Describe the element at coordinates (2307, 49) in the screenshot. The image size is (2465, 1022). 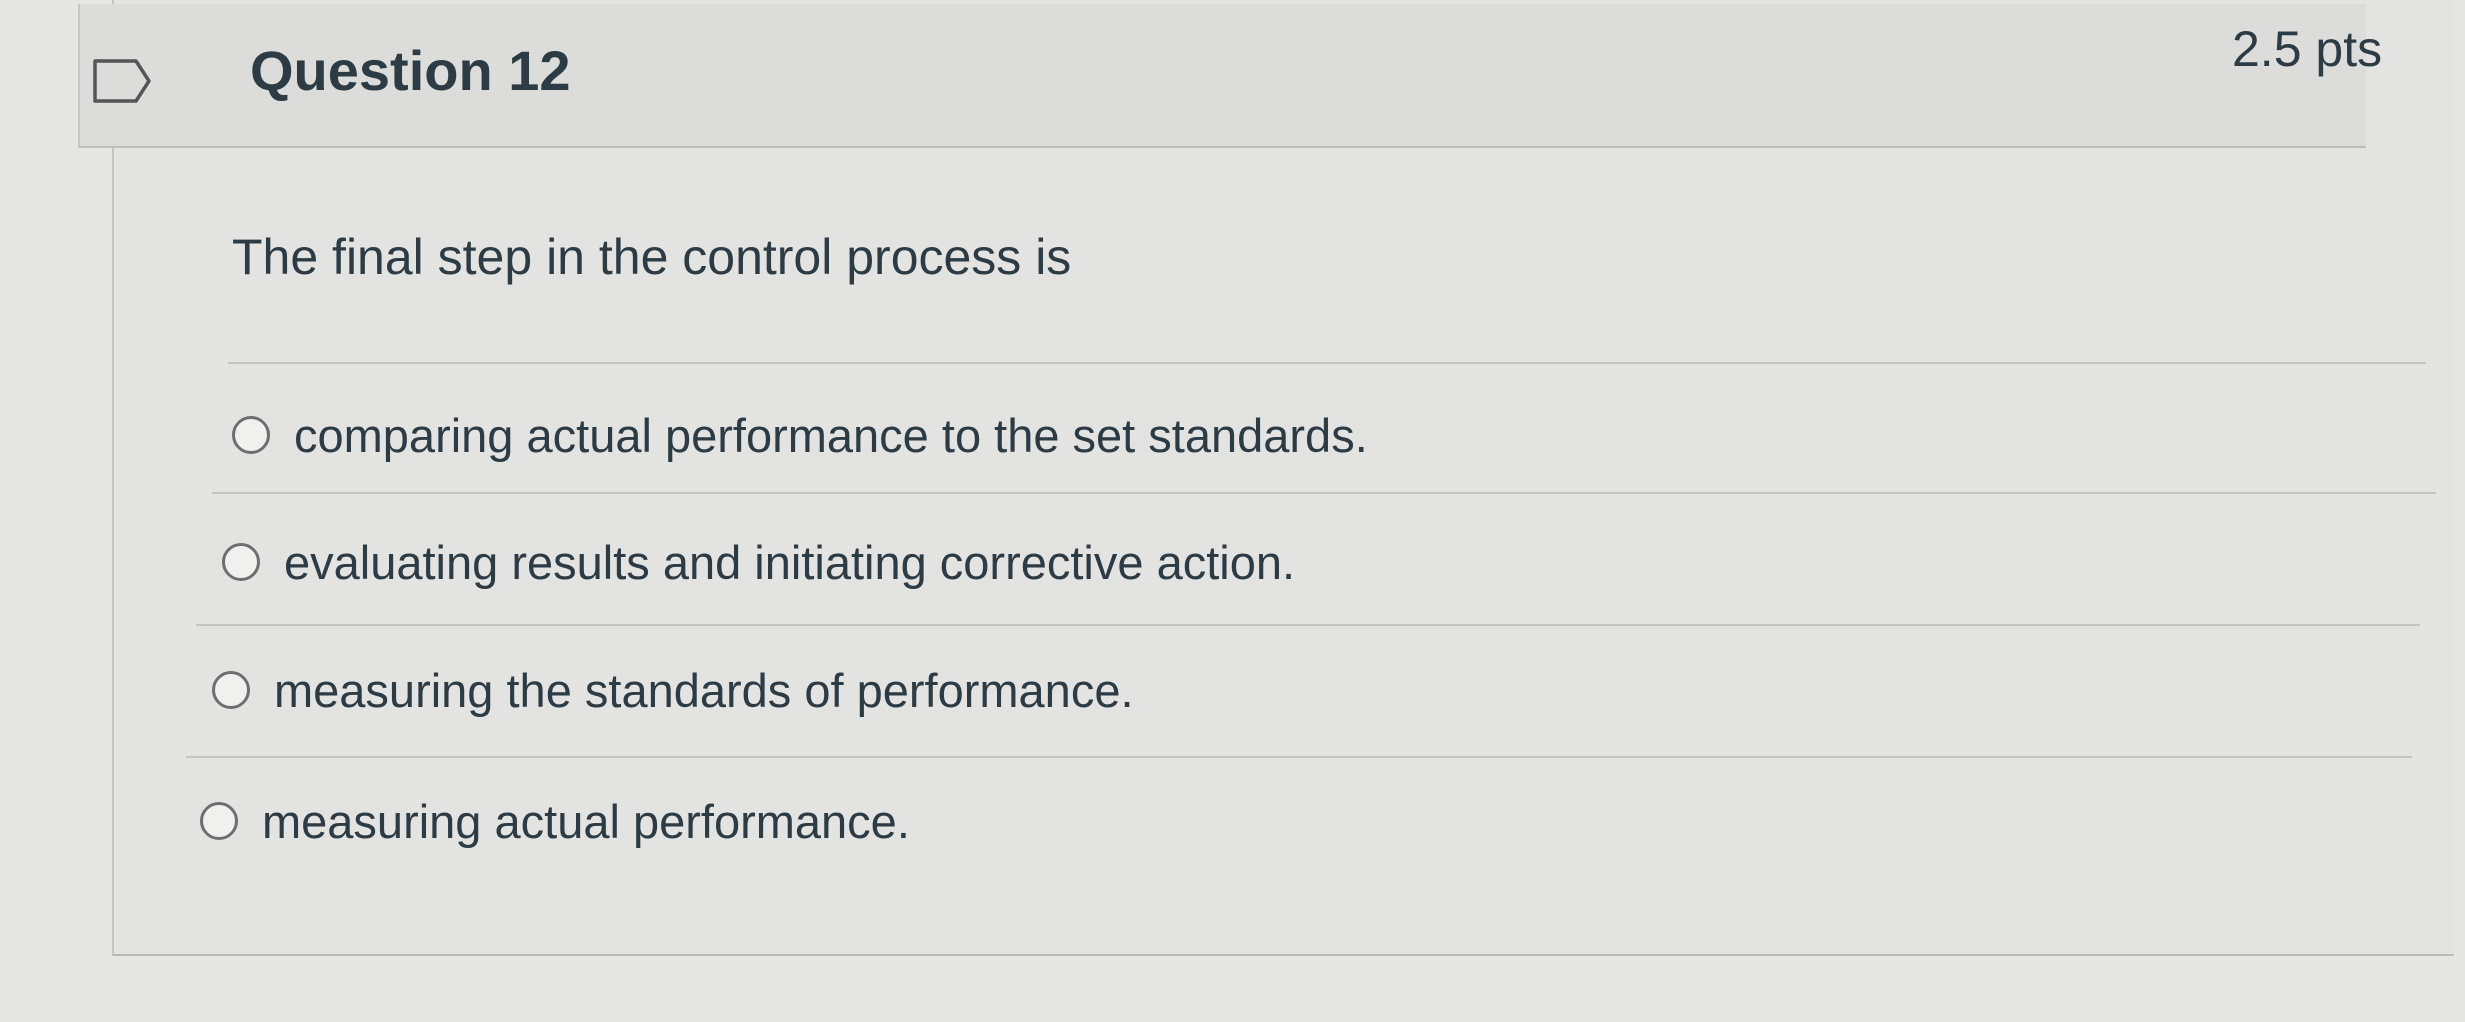
I see `question-points: 2.5 pts` at that location.